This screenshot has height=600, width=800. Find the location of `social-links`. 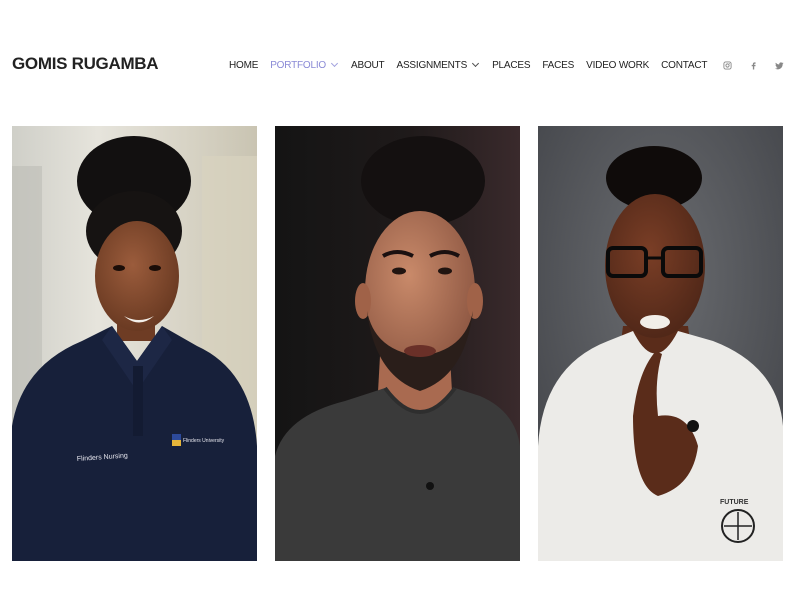

social-links is located at coordinates (745, 65).